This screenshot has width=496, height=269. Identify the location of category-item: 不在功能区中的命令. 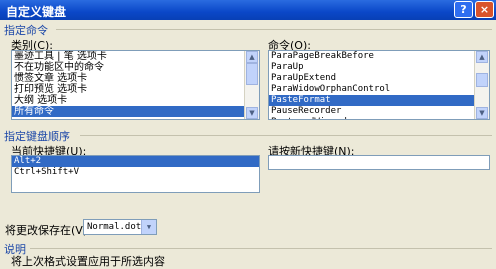
(135, 67).